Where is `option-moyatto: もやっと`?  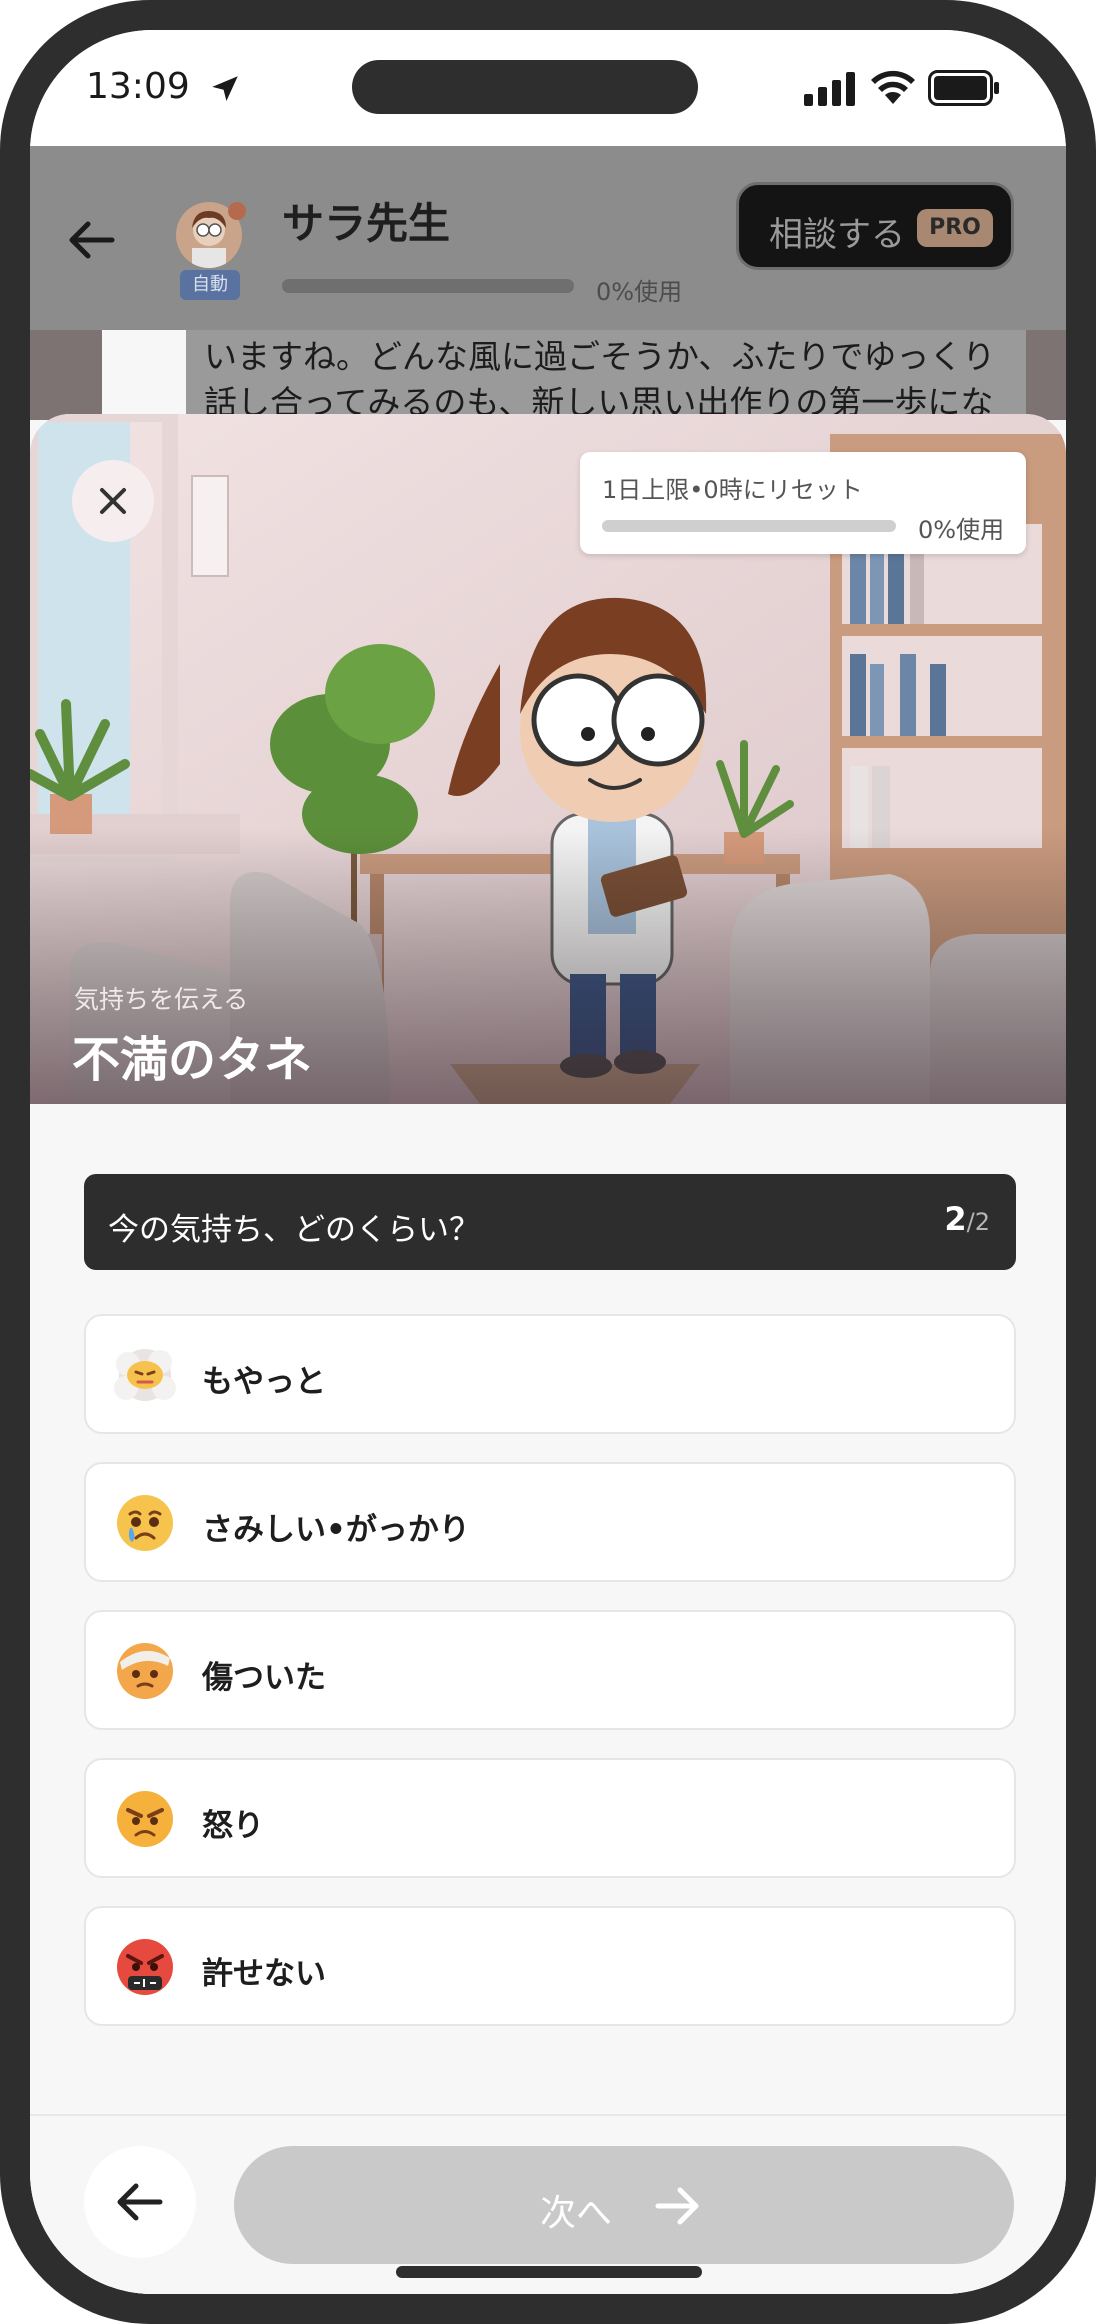 option-moyatto: もやっと is located at coordinates (550, 1374).